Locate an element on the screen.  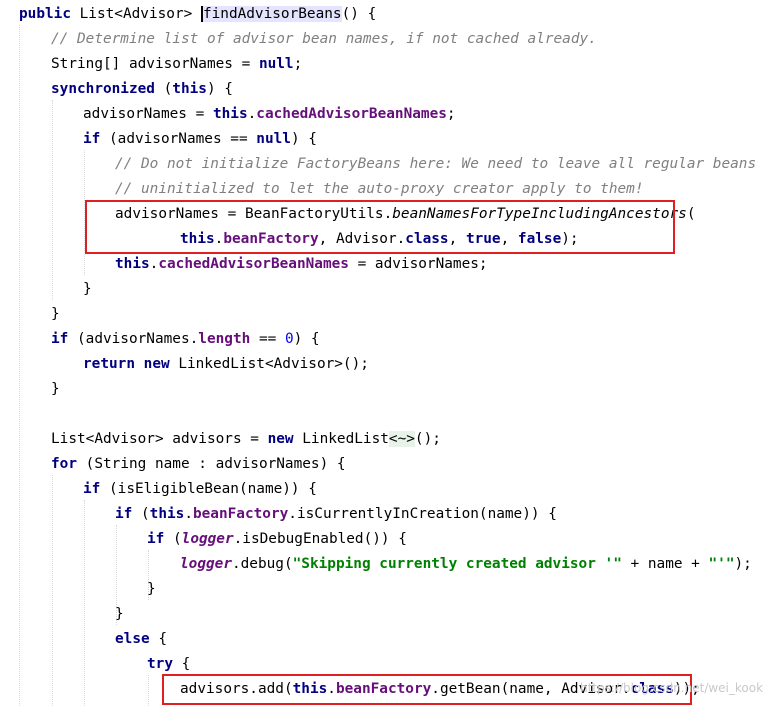
watermark: https://blog.csdn.net/wei_kook is located at coordinates (672, 688).